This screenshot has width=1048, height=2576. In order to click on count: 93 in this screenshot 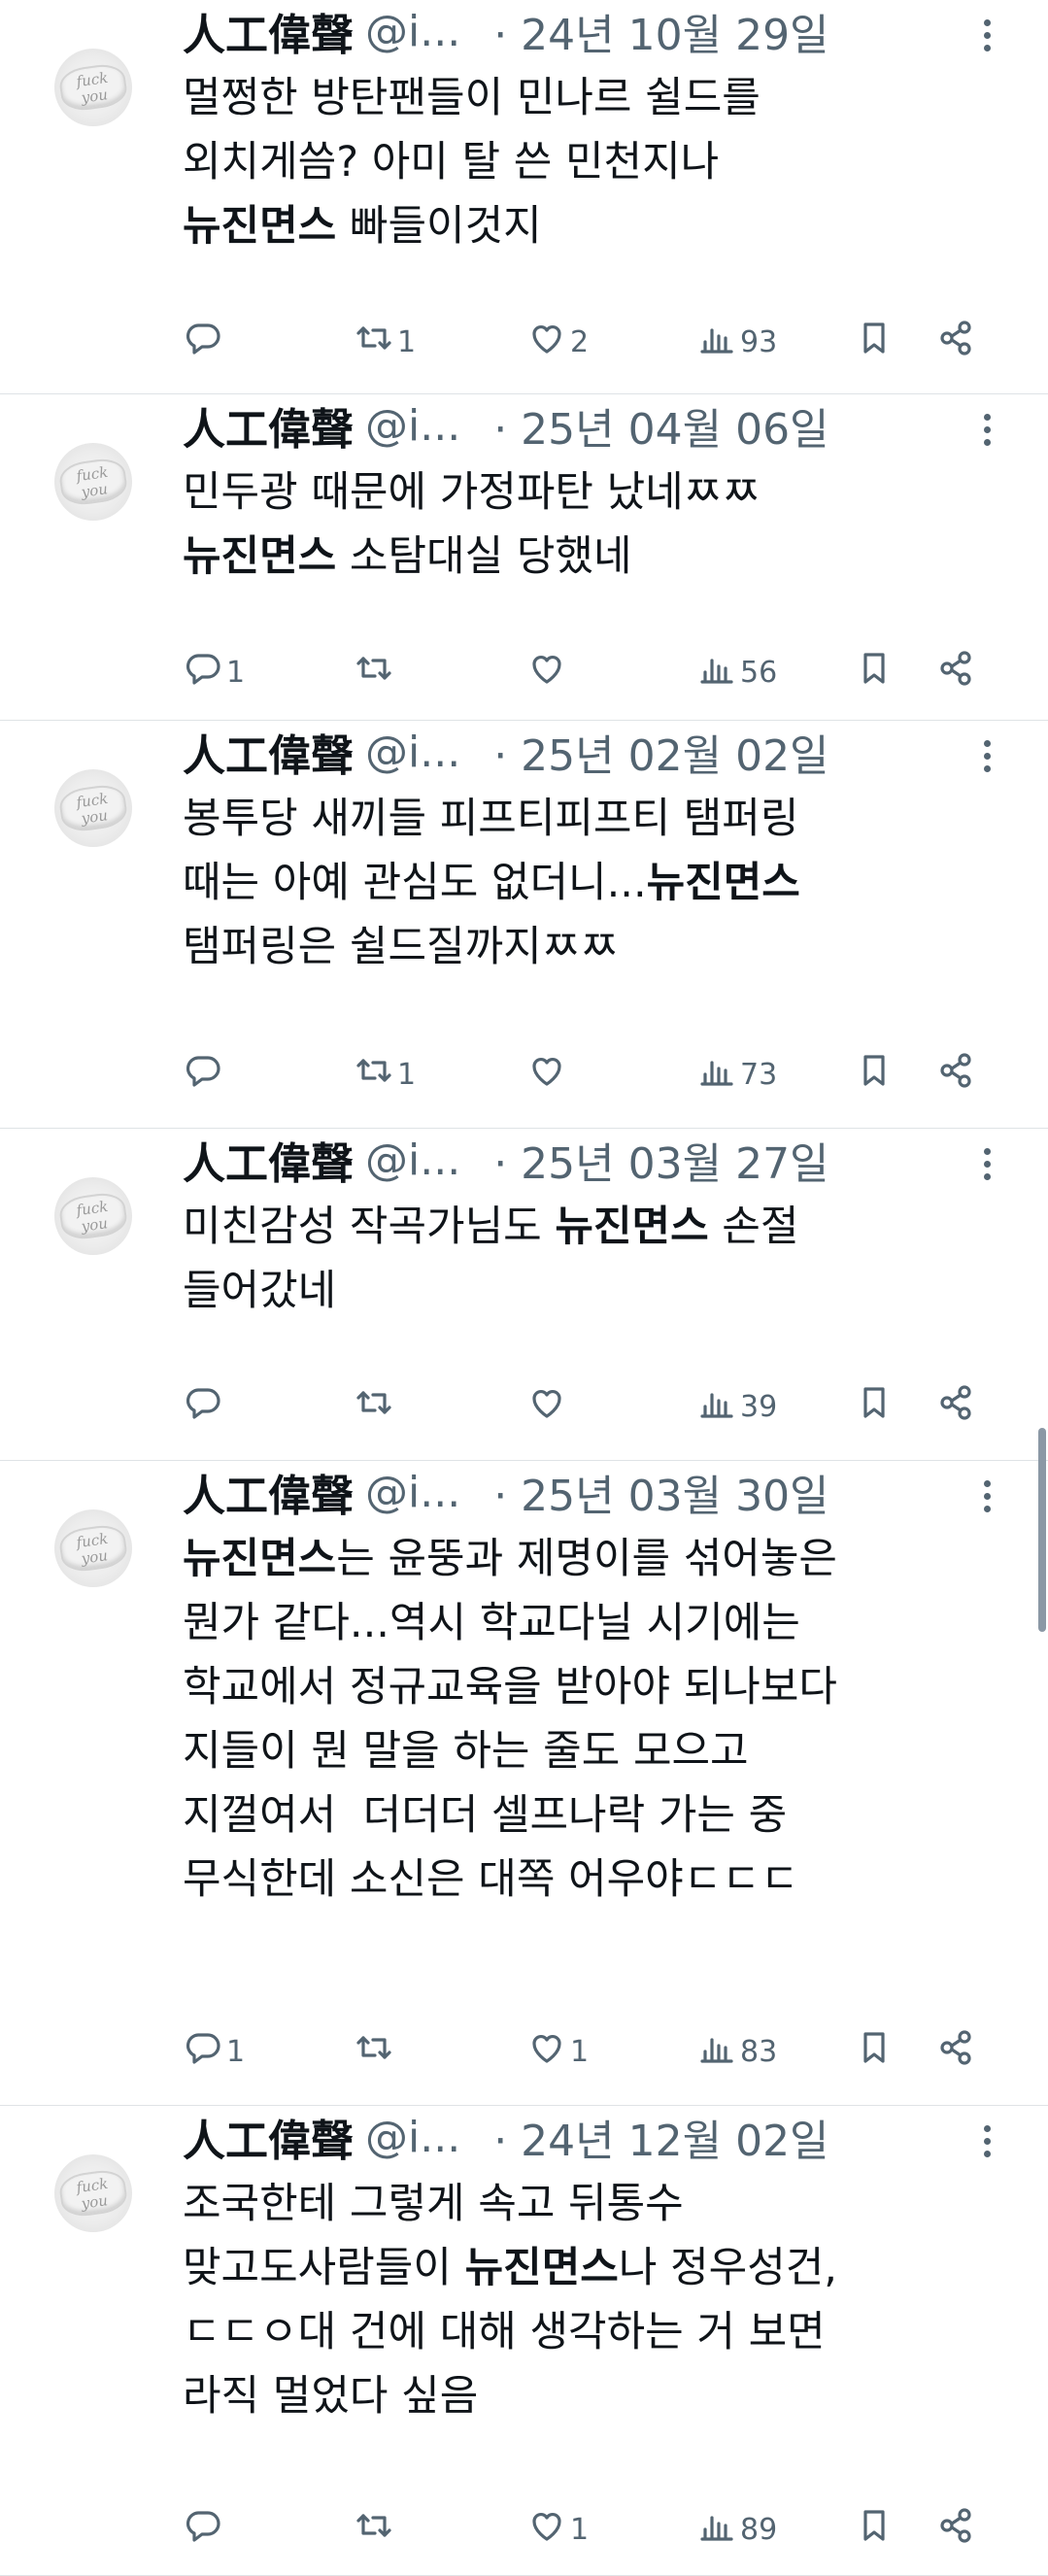, I will do `click(759, 341)`.